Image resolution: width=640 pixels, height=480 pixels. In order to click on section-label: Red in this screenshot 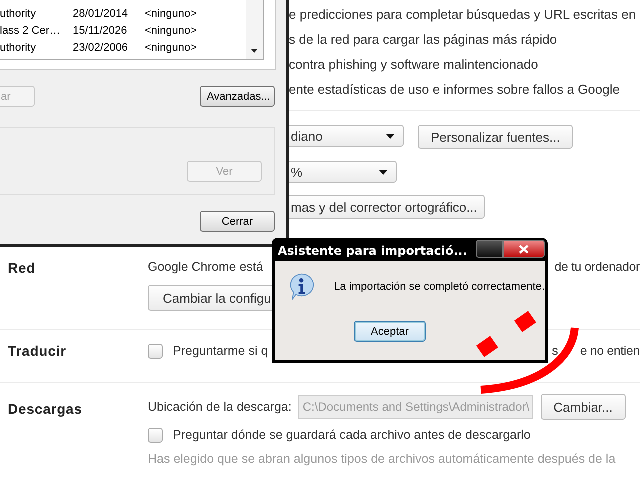, I will do `click(22, 268)`.